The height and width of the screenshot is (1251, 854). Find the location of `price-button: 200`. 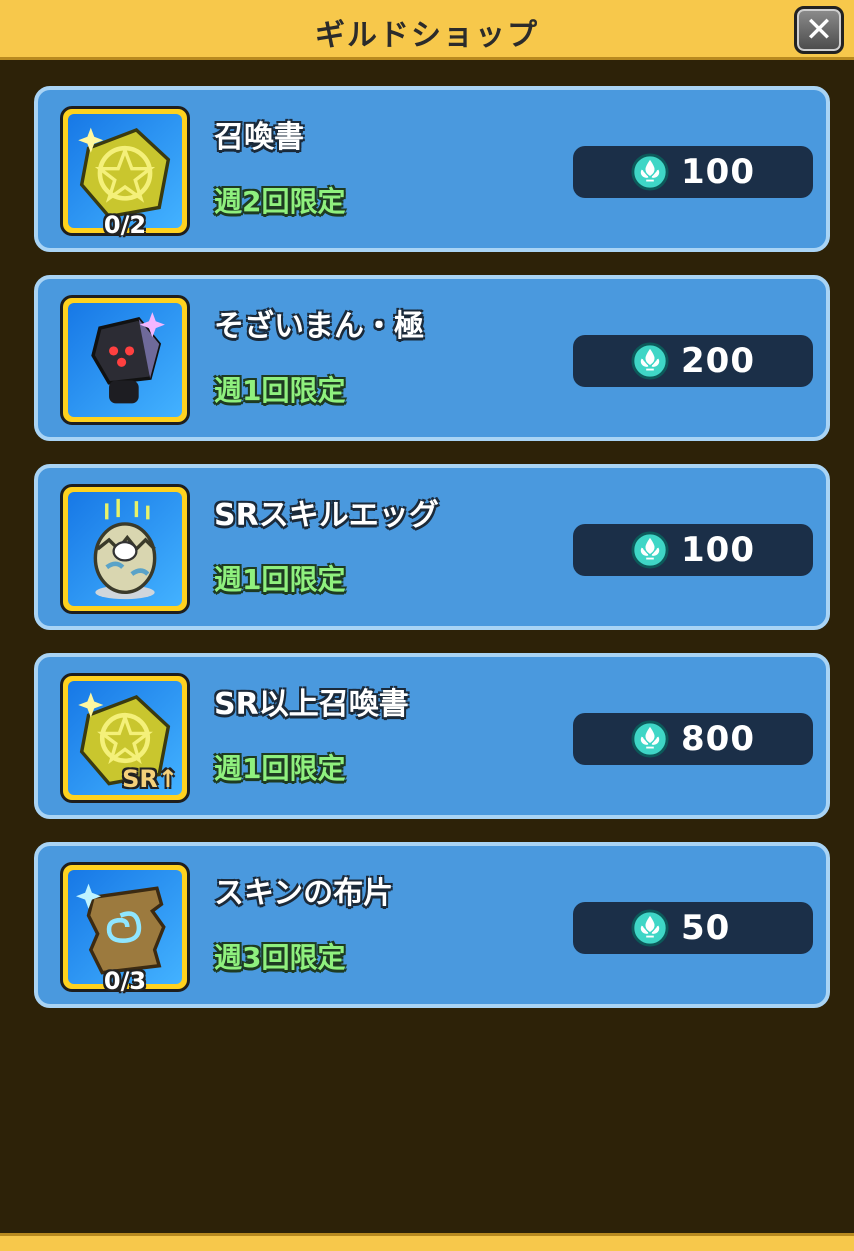

price-button: 200 is located at coordinates (693, 361).